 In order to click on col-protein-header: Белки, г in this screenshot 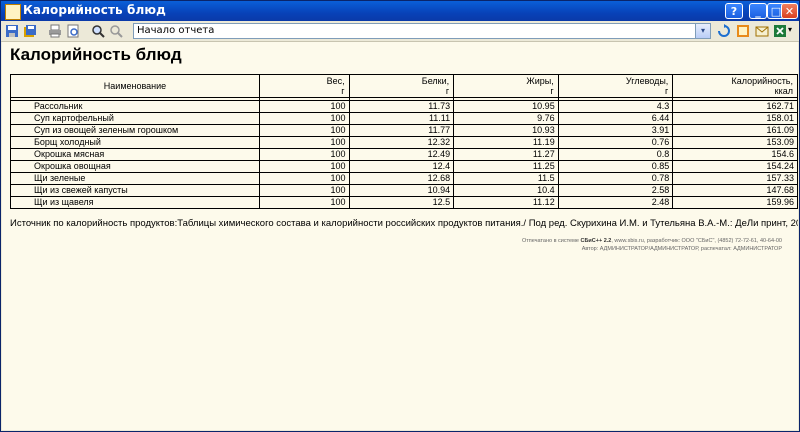, I will do `click(401, 86)`.